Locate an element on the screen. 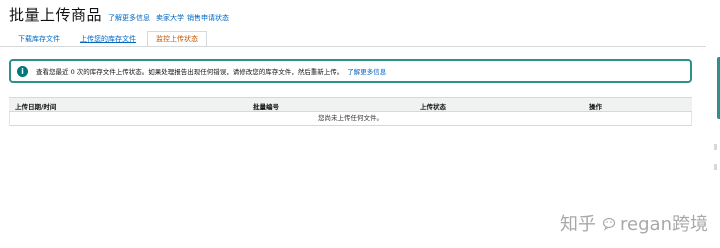  tab-upload-inventory-file-label: 上传您的库存文件 is located at coordinates (108, 39).